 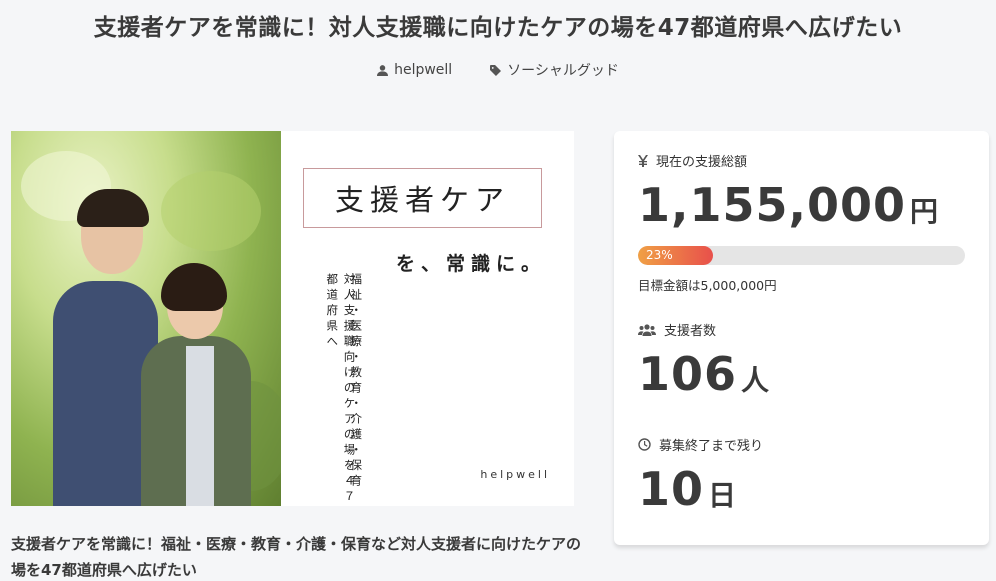 I want to click on poster-tagline: を、常識に。, so click(x=470, y=264).